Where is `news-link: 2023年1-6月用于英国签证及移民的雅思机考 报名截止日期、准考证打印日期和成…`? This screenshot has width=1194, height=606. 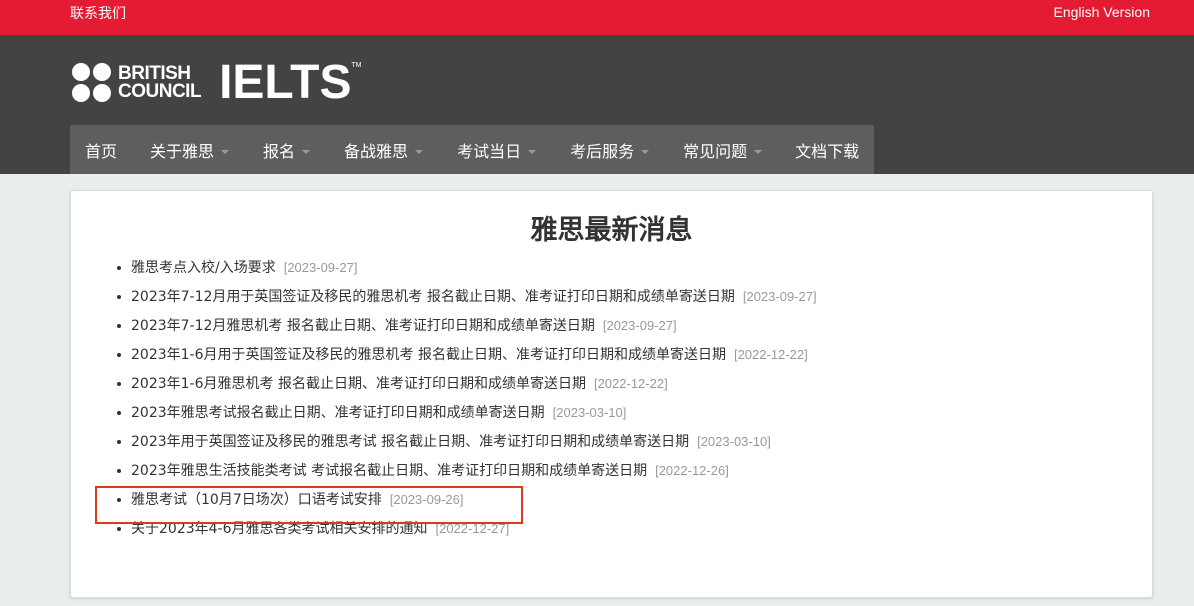
news-link: 2023年1-6月用于英国签证及移民的雅思机考 报名截止日期、准考证打印日期和成… is located at coordinates (428, 355).